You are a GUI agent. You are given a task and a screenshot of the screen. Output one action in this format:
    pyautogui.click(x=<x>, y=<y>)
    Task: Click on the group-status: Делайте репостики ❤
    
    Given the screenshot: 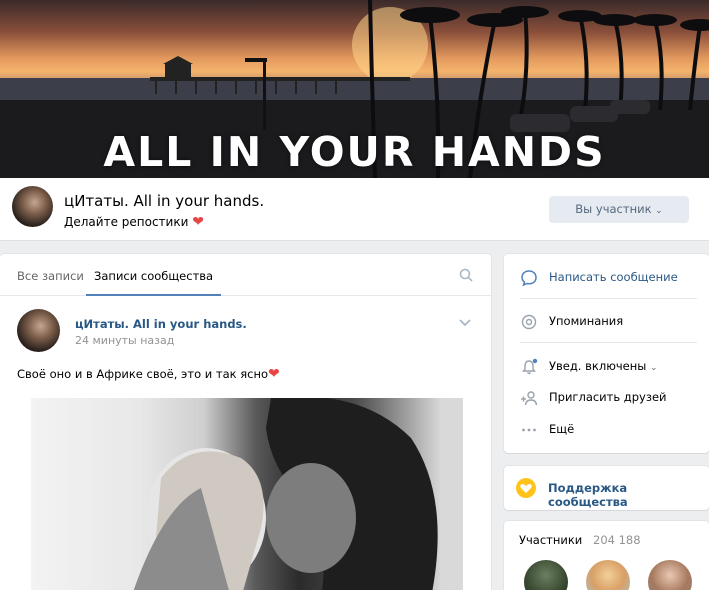 What is the action you would take?
    pyautogui.click(x=134, y=222)
    